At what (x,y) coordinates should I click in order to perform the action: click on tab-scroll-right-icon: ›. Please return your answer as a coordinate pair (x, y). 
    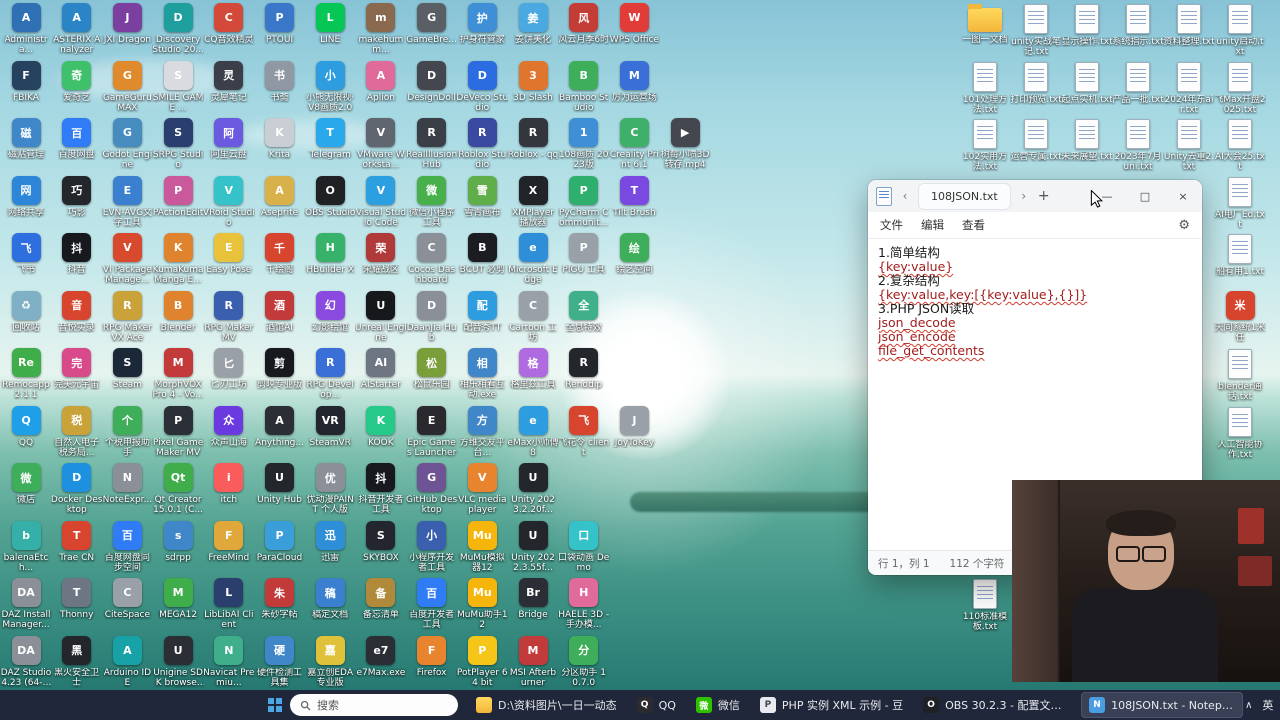
    Looking at the image, I should click on (1024, 196).